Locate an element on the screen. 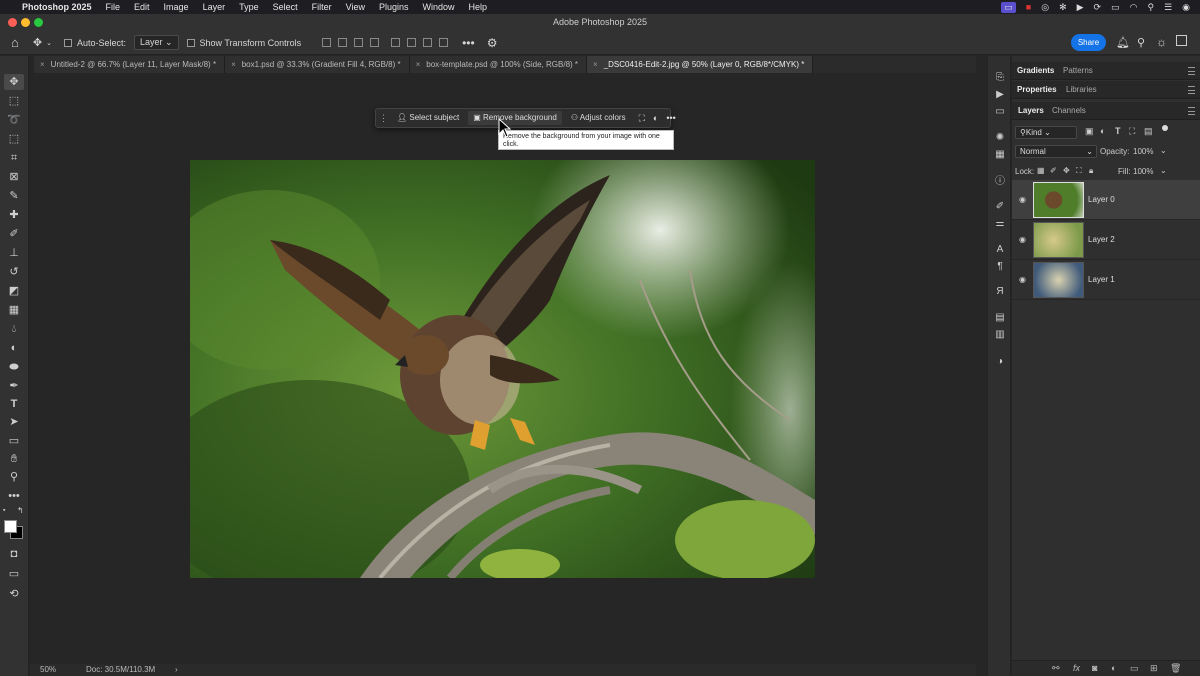 Image resolution: width=1200 pixels, height=676 pixels. info-icon: ⓘ is located at coordinates (1000, 182).